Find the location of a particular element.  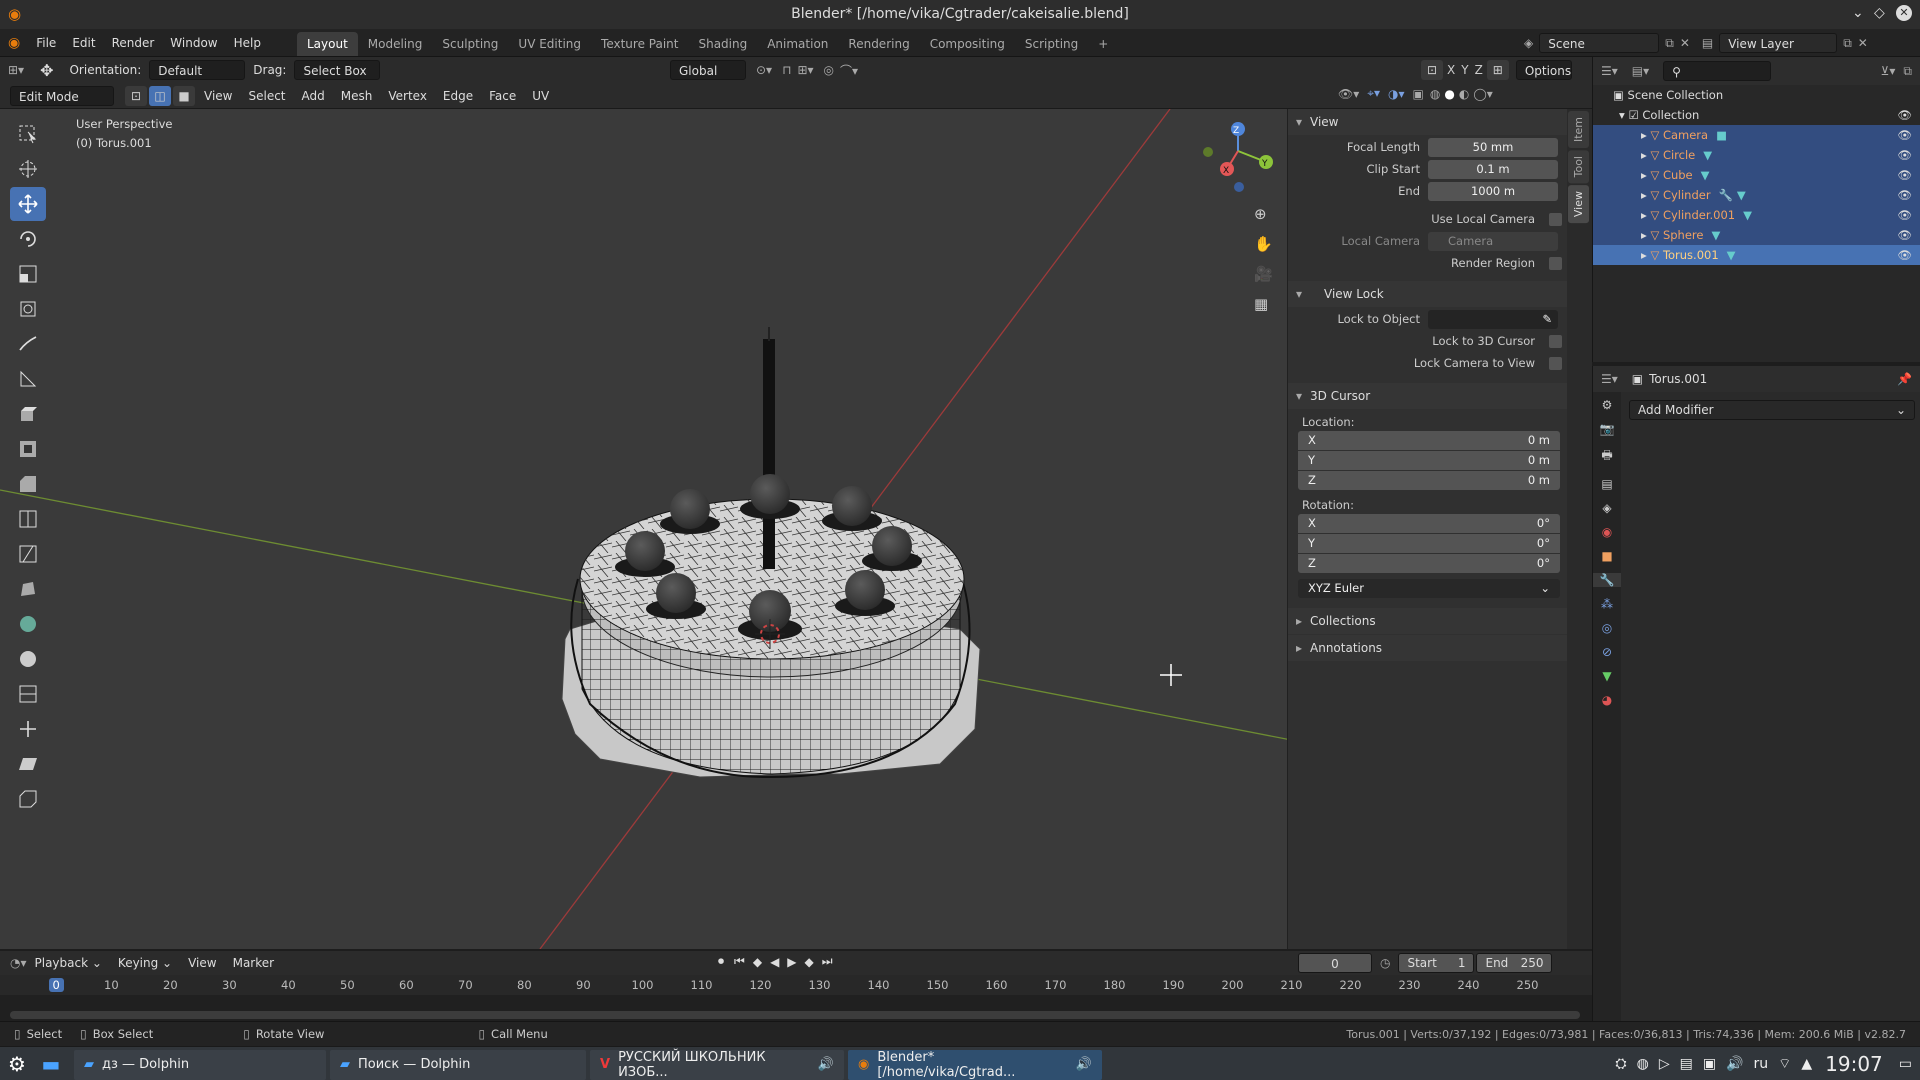

tab-layout: Layout is located at coordinates (327, 43).